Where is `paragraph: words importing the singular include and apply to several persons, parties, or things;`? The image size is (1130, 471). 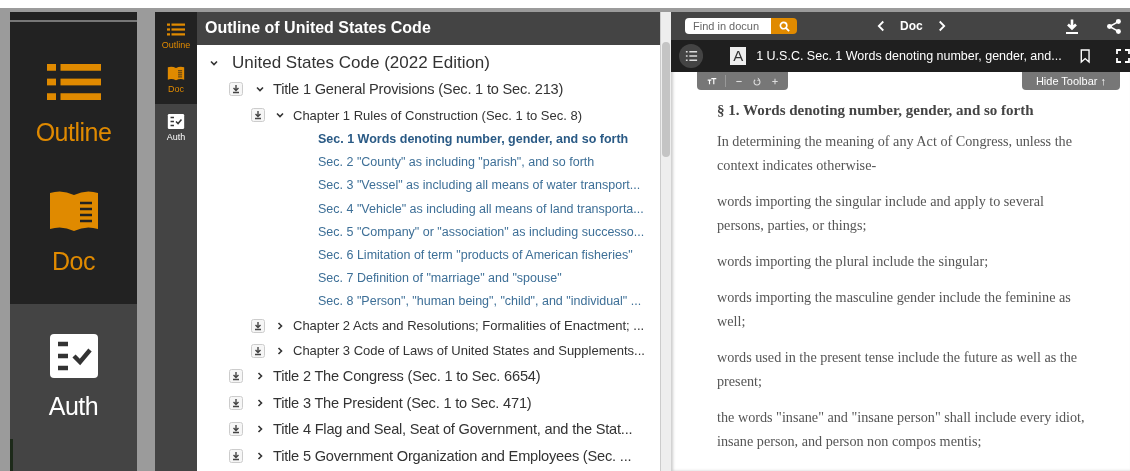
paragraph: words importing the singular include and apply to several persons, parties, or things; is located at coordinates (881, 213).